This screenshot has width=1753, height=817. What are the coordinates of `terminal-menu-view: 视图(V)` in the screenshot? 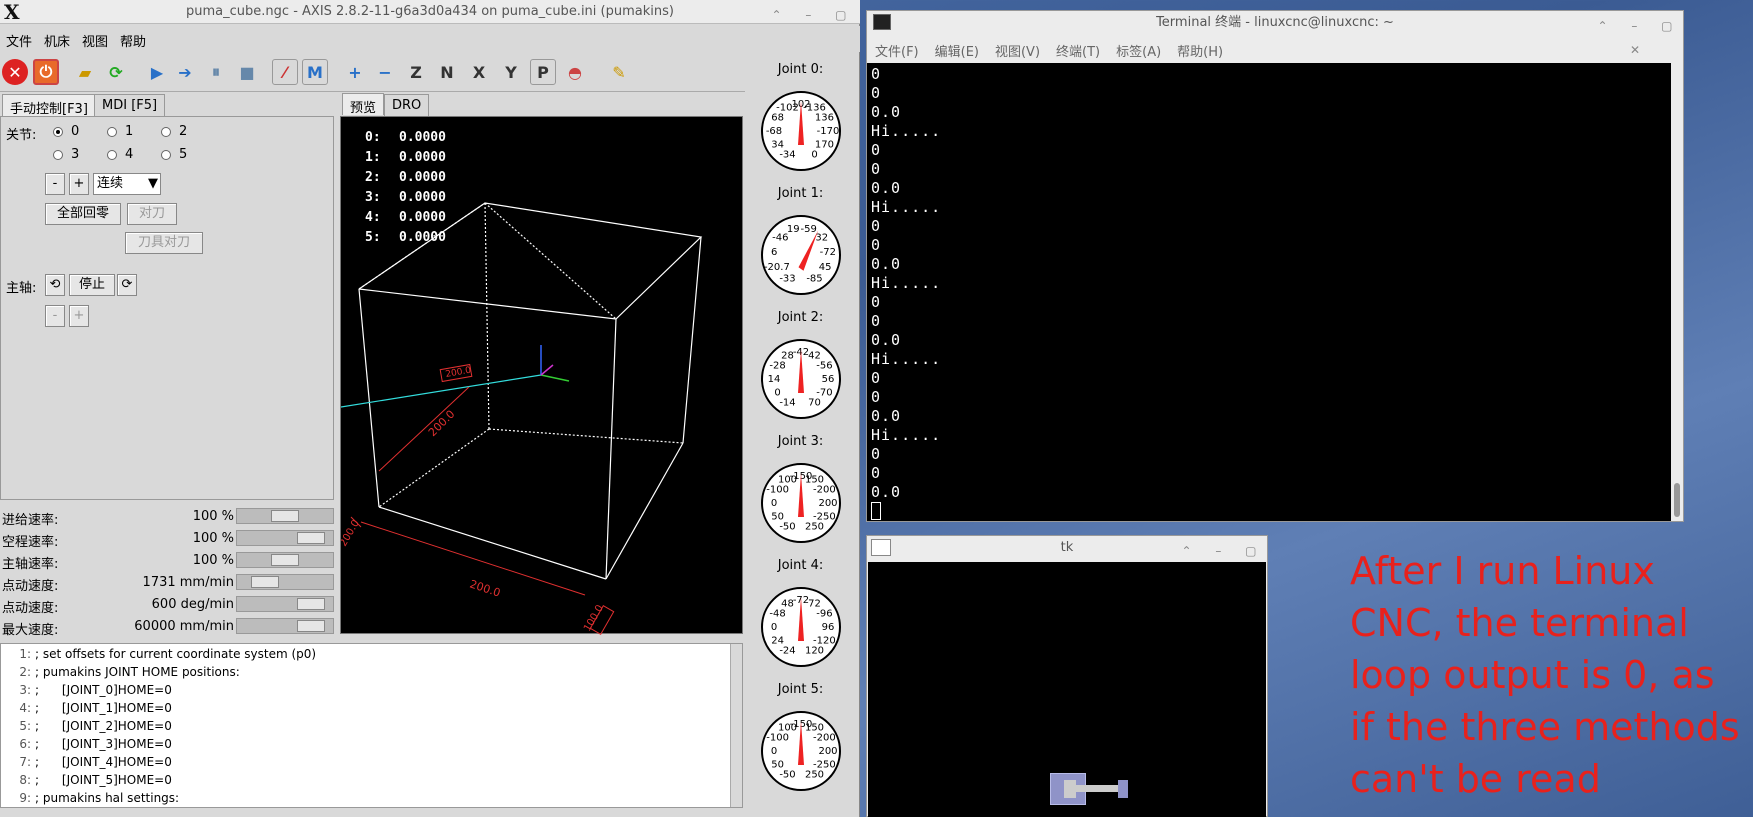 It's located at (1017, 50).